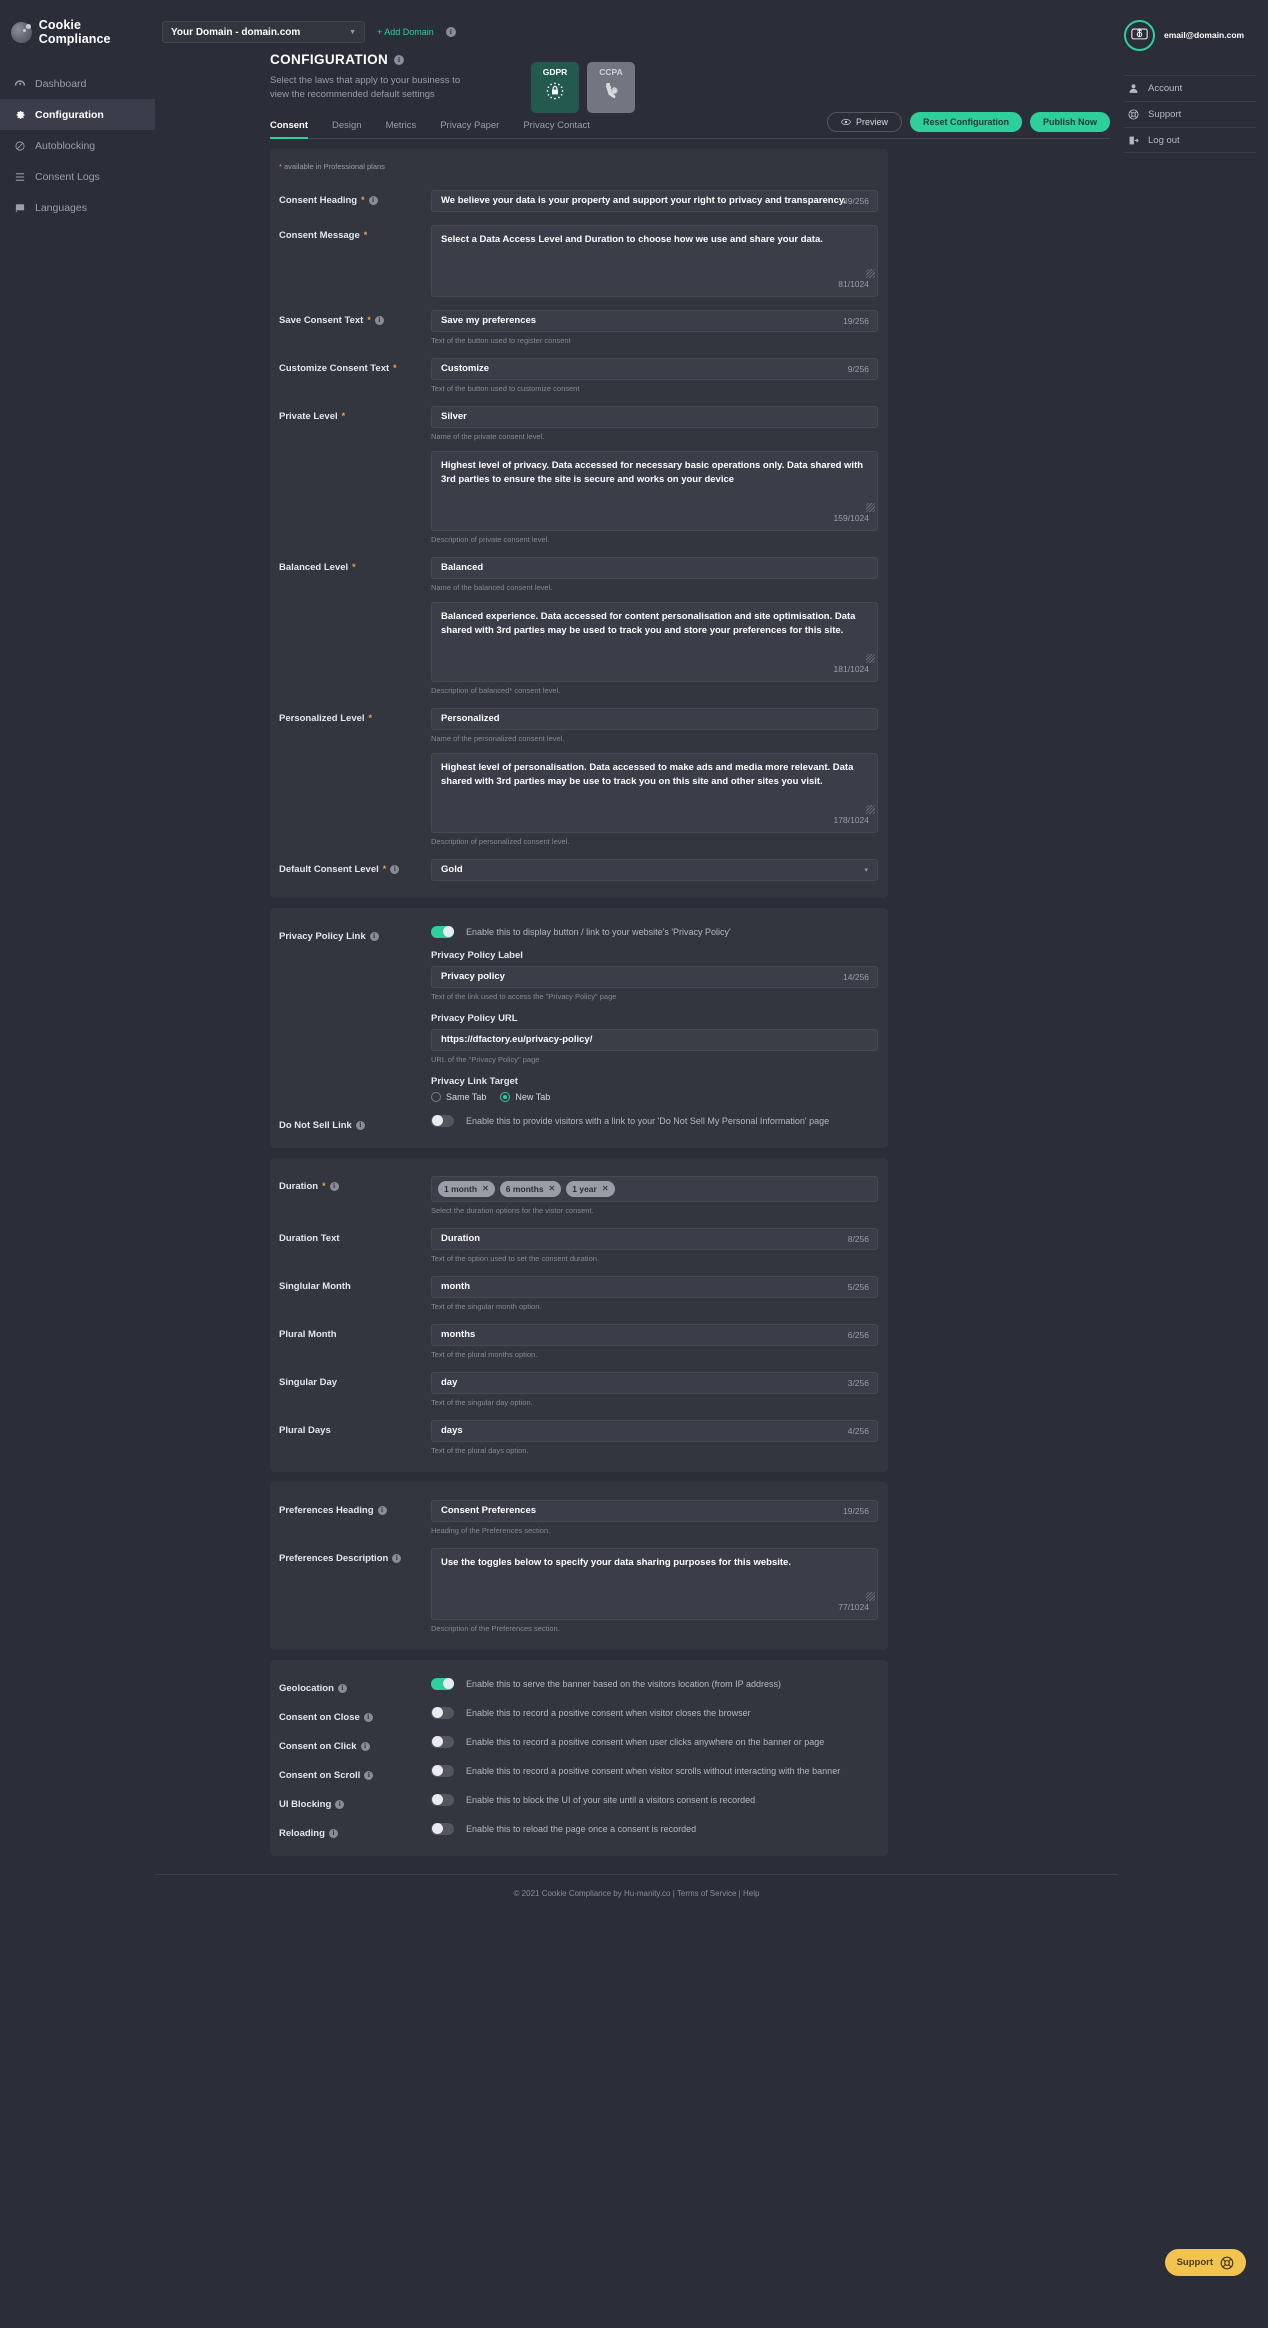 This screenshot has width=1268, height=2328. What do you see at coordinates (334, 1186) in the screenshot?
I see `duration-info-icon: i` at bounding box center [334, 1186].